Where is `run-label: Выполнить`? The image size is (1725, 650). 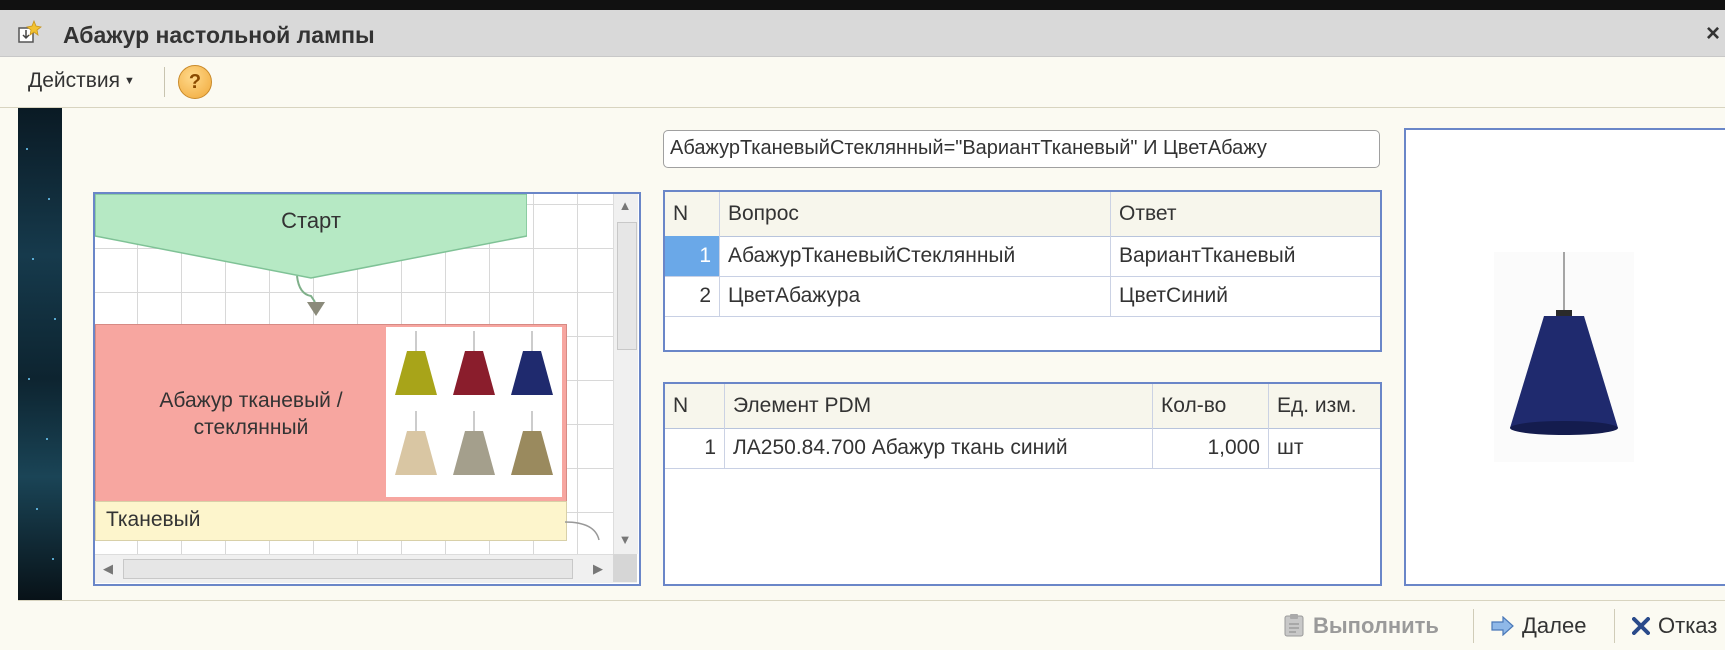
run-label: Выполнить is located at coordinates (1376, 625).